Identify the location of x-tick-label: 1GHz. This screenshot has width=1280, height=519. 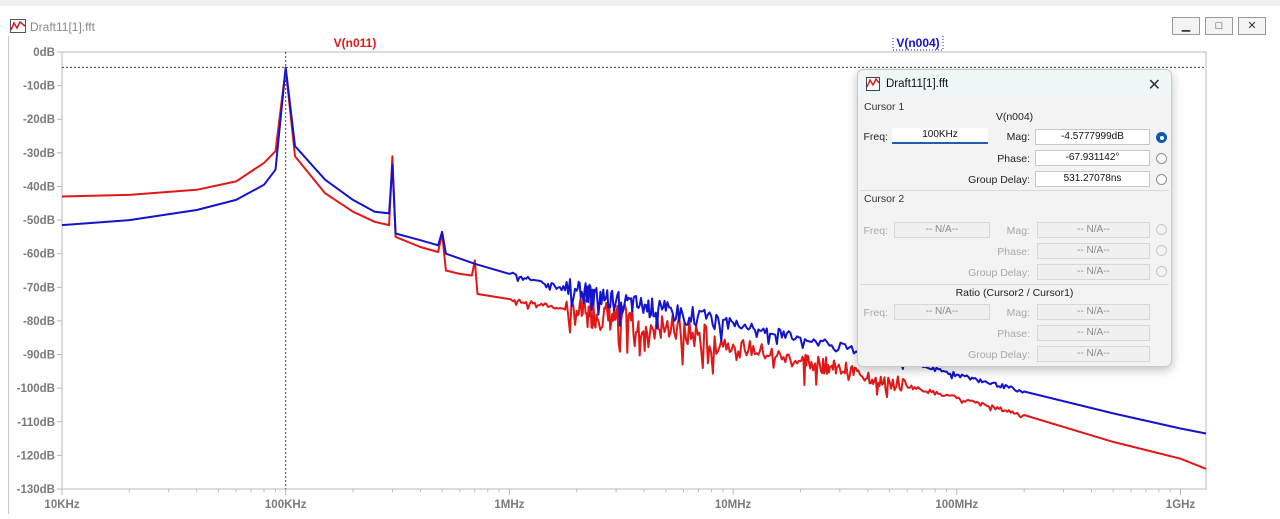
(1181, 505).